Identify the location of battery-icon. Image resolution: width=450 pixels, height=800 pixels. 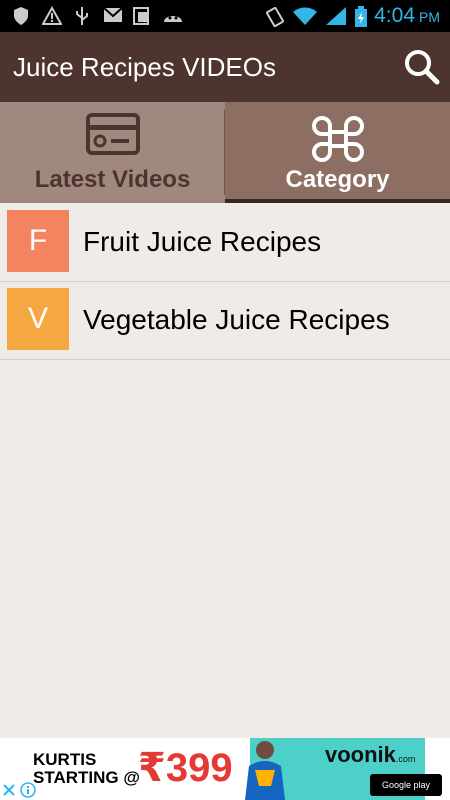
(361, 16).